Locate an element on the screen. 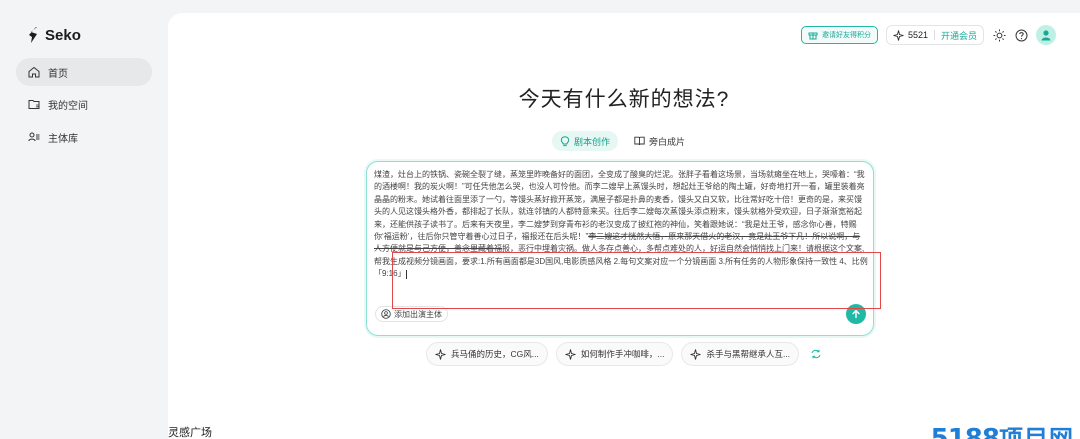  theme-toggle-button is located at coordinates (999, 35).